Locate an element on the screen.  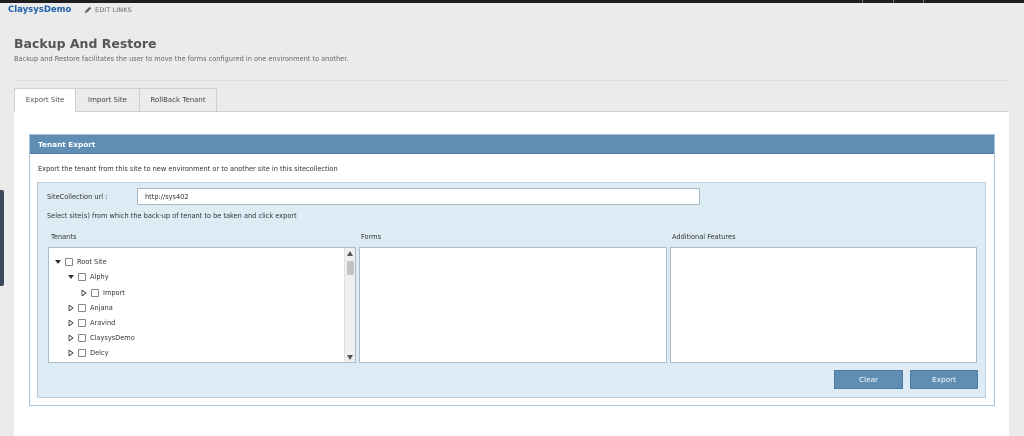
tree-node-label: Import is located at coordinates (114, 293).